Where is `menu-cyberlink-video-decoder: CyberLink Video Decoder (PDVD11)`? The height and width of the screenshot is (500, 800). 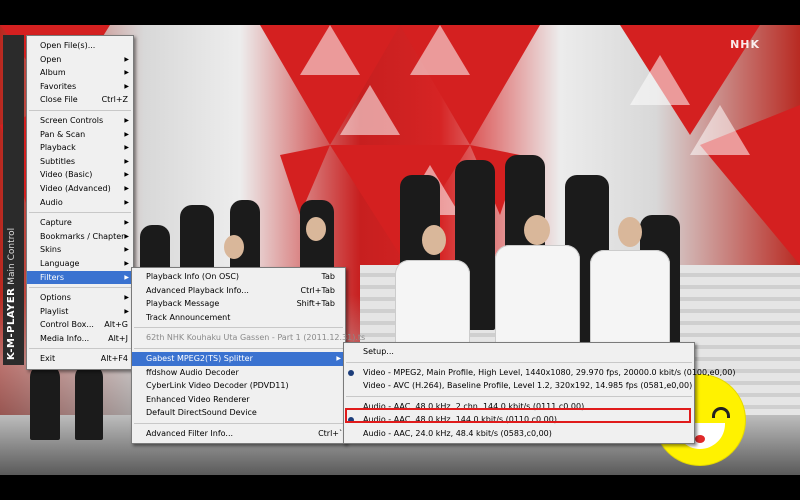 menu-cyberlink-video-decoder: CyberLink Video Decoder (PDVD11) is located at coordinates (238, 386).